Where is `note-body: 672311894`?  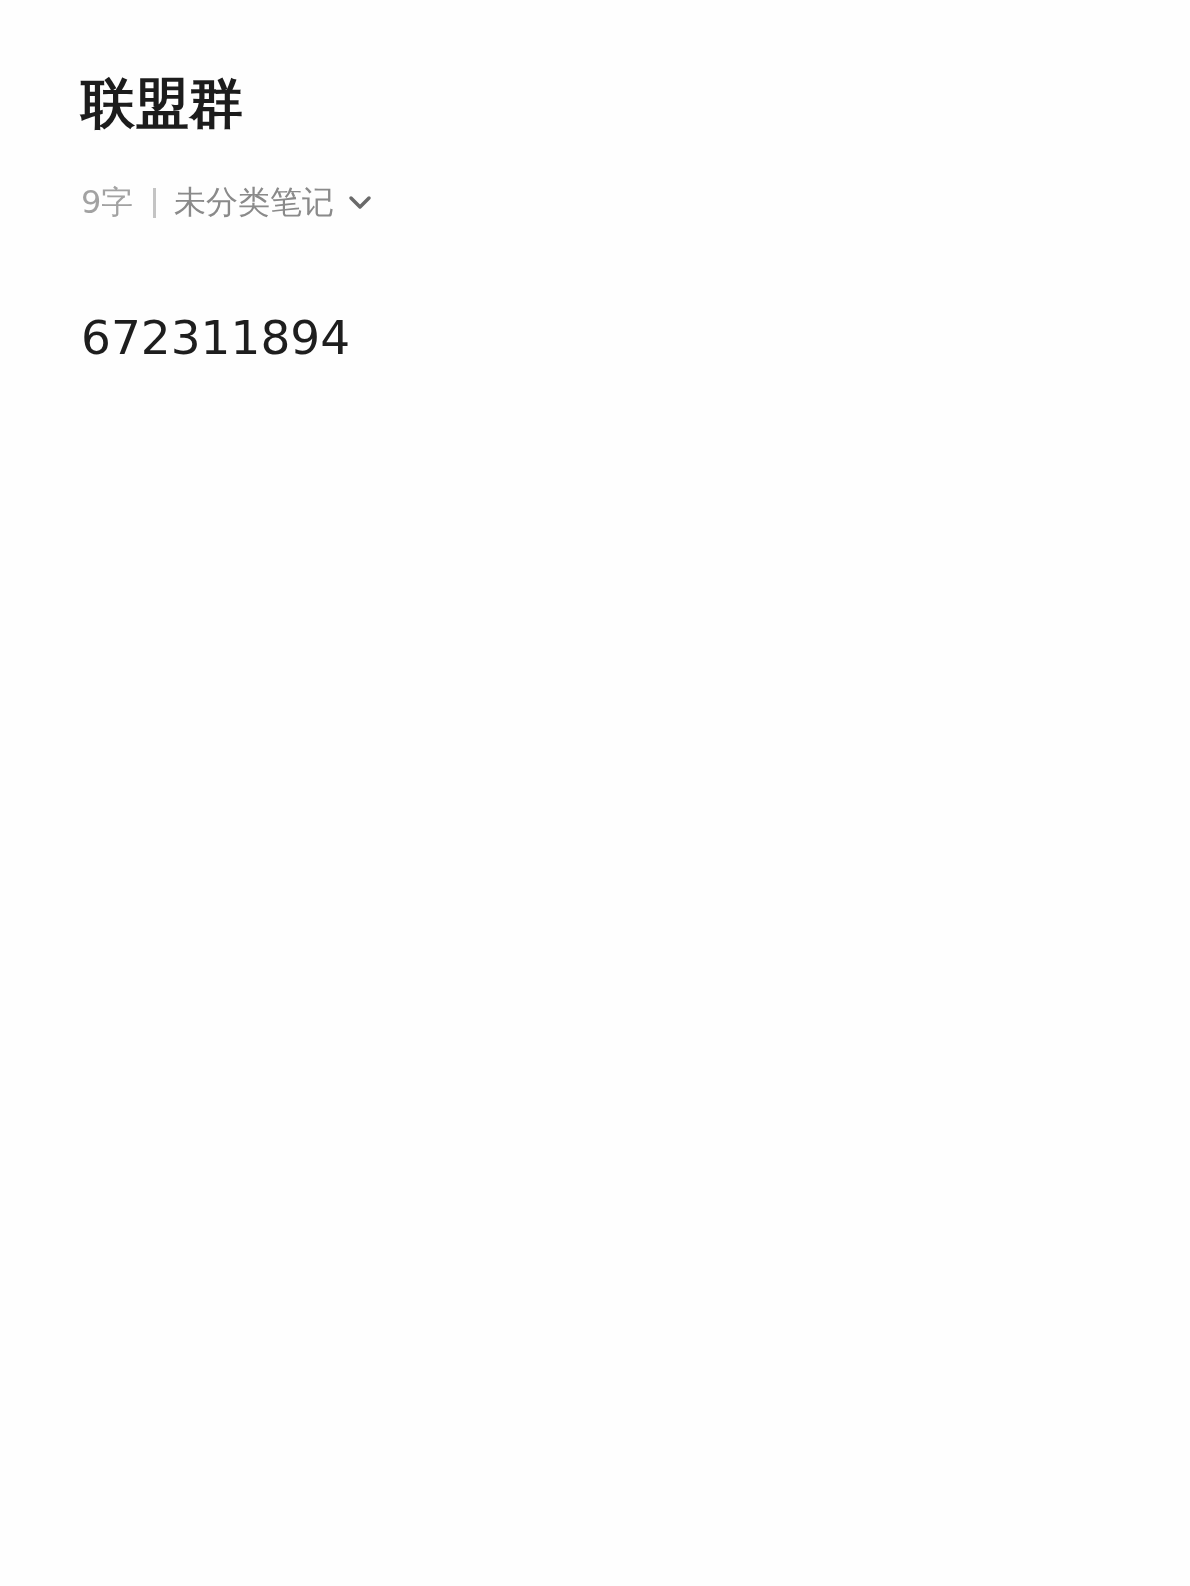 note-body: 672311894 is located at coordinates (595, 338).